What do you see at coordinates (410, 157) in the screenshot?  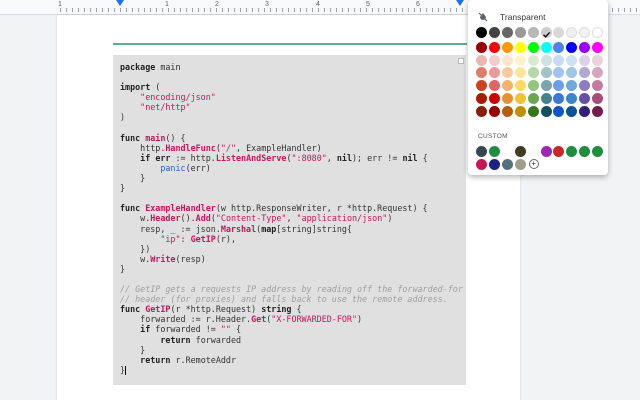 I see `code-token: nil` at bounding box center [410, 157].